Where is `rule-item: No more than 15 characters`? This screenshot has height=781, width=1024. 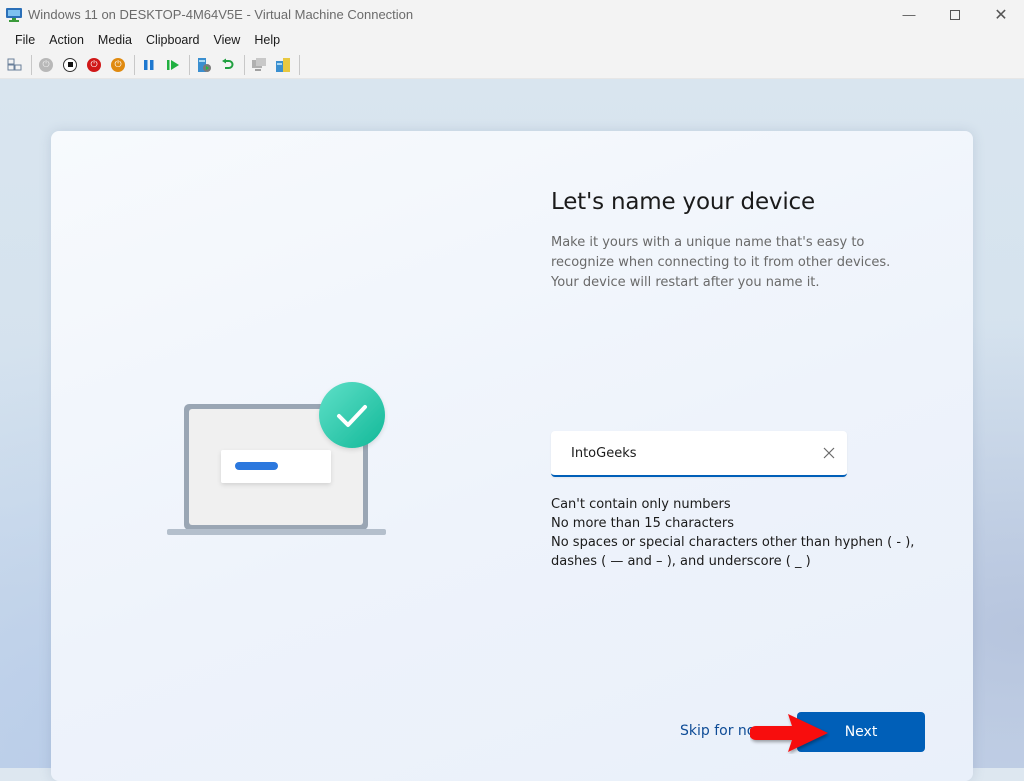 rule-item: No more than 15 characters is located at coordinates (642, 523).